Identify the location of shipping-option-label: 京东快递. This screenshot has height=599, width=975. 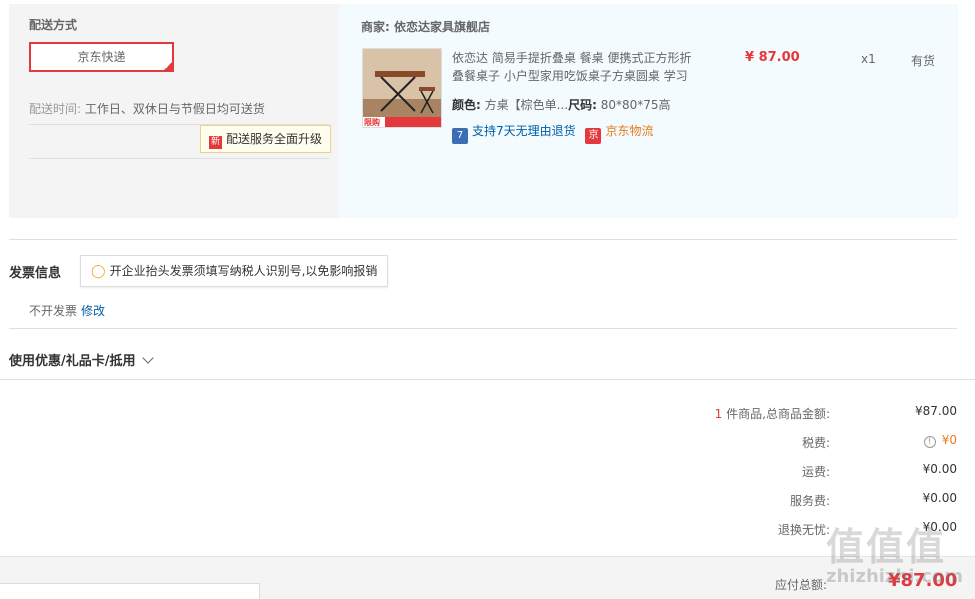
(101, 57).